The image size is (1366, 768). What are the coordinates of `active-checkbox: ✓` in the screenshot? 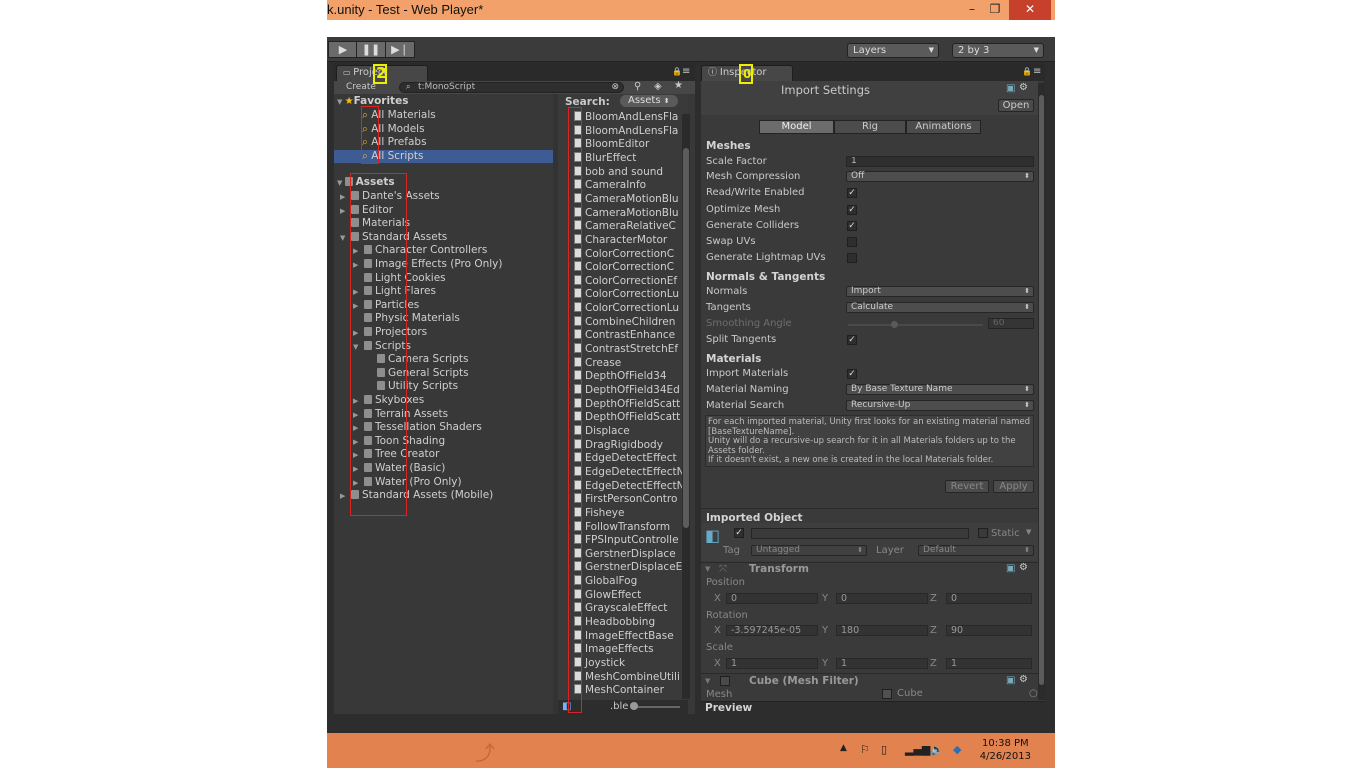 It's located at (739, 533).